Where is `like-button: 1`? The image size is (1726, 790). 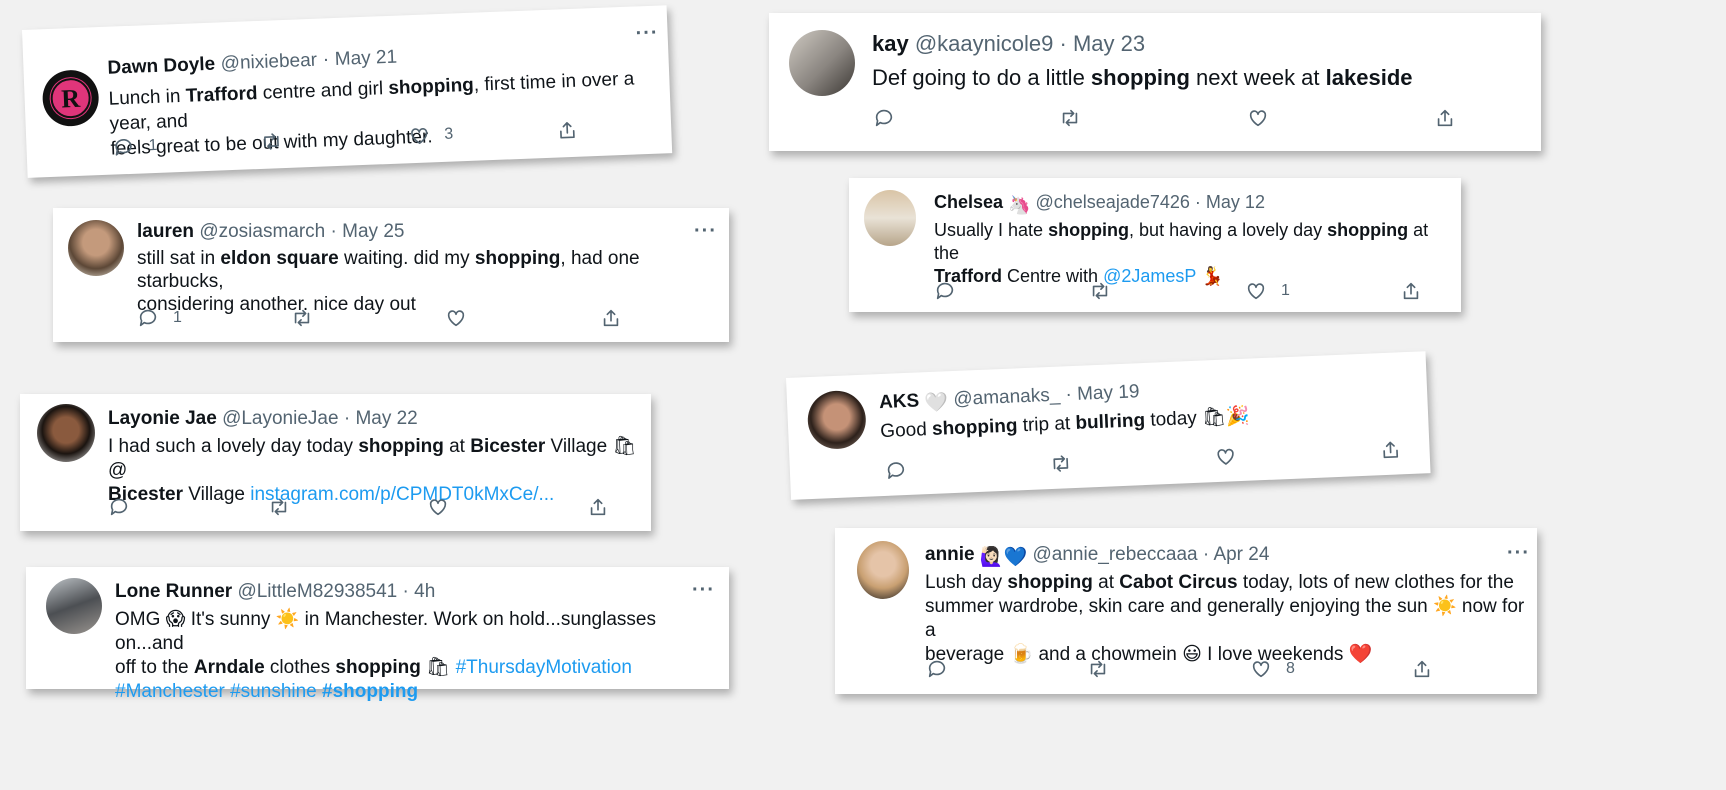 like-button: 1 is located at coordinates (1267, 291).